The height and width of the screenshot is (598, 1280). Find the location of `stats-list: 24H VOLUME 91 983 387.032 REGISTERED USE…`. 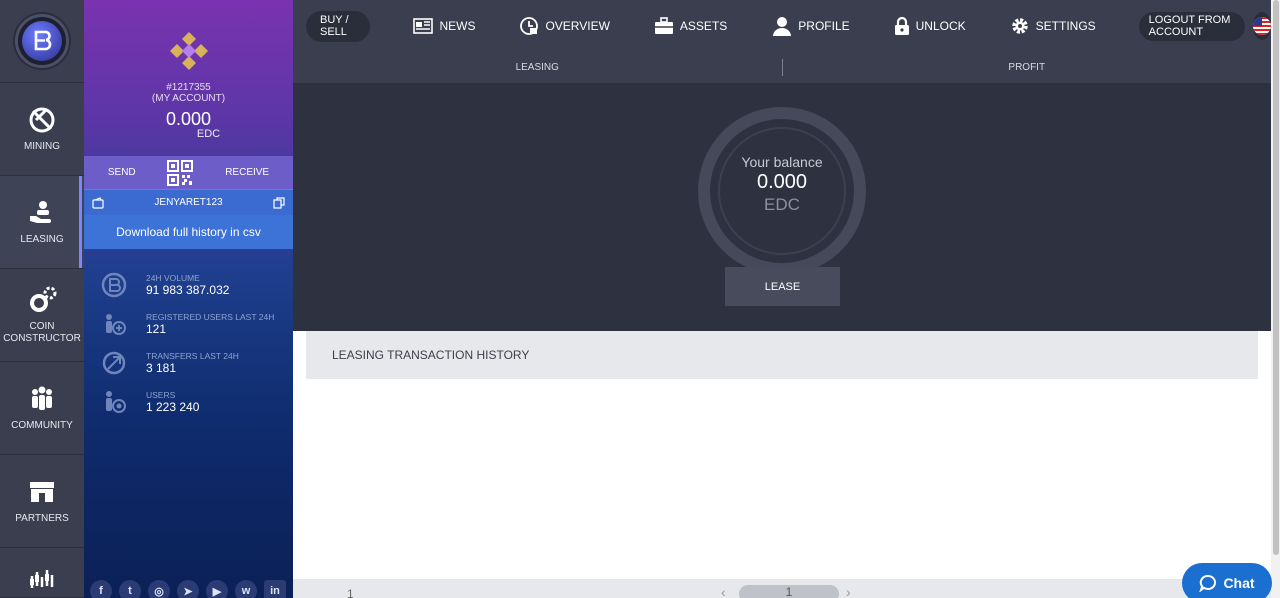

stats-list: 24H VOLUME 91 983 387.032 REGISTERED USE… is located at coordinates (188, 335).